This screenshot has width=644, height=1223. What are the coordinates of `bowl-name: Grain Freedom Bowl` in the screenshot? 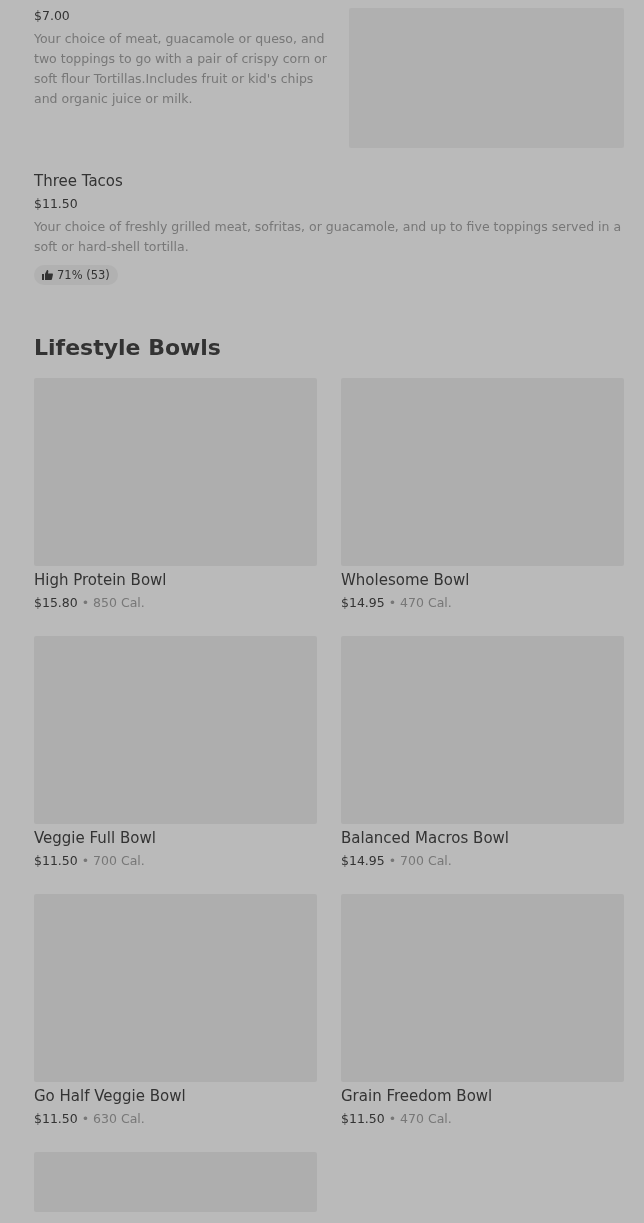 It's located at (482, 1096).